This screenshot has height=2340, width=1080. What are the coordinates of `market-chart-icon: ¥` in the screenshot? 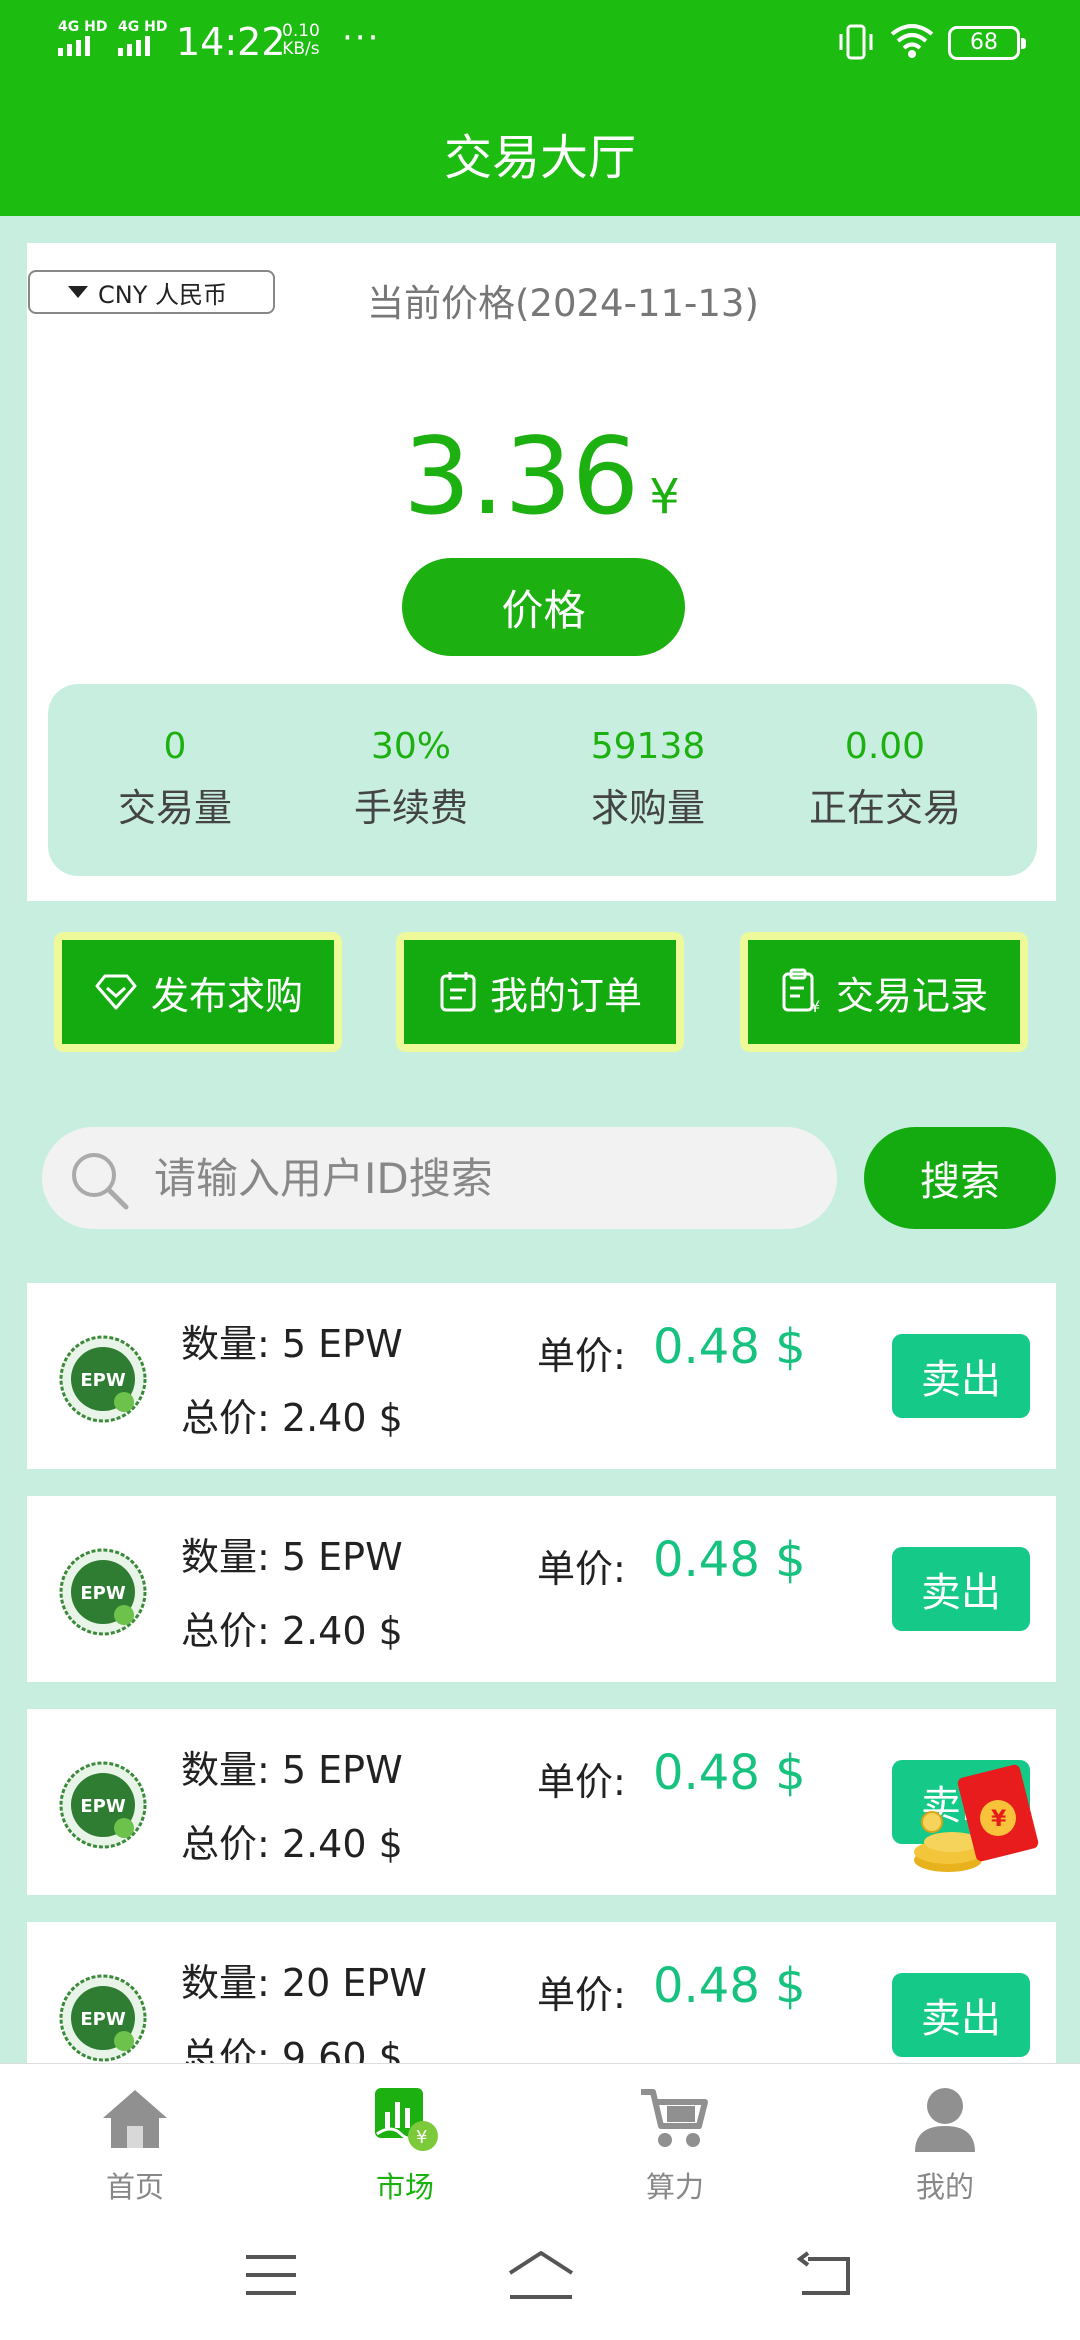 It's located at (406, 2119).